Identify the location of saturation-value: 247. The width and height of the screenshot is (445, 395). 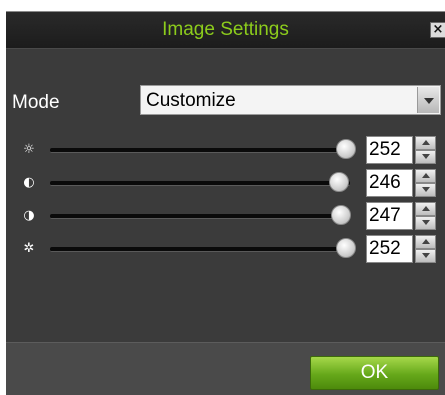
(389, 216).